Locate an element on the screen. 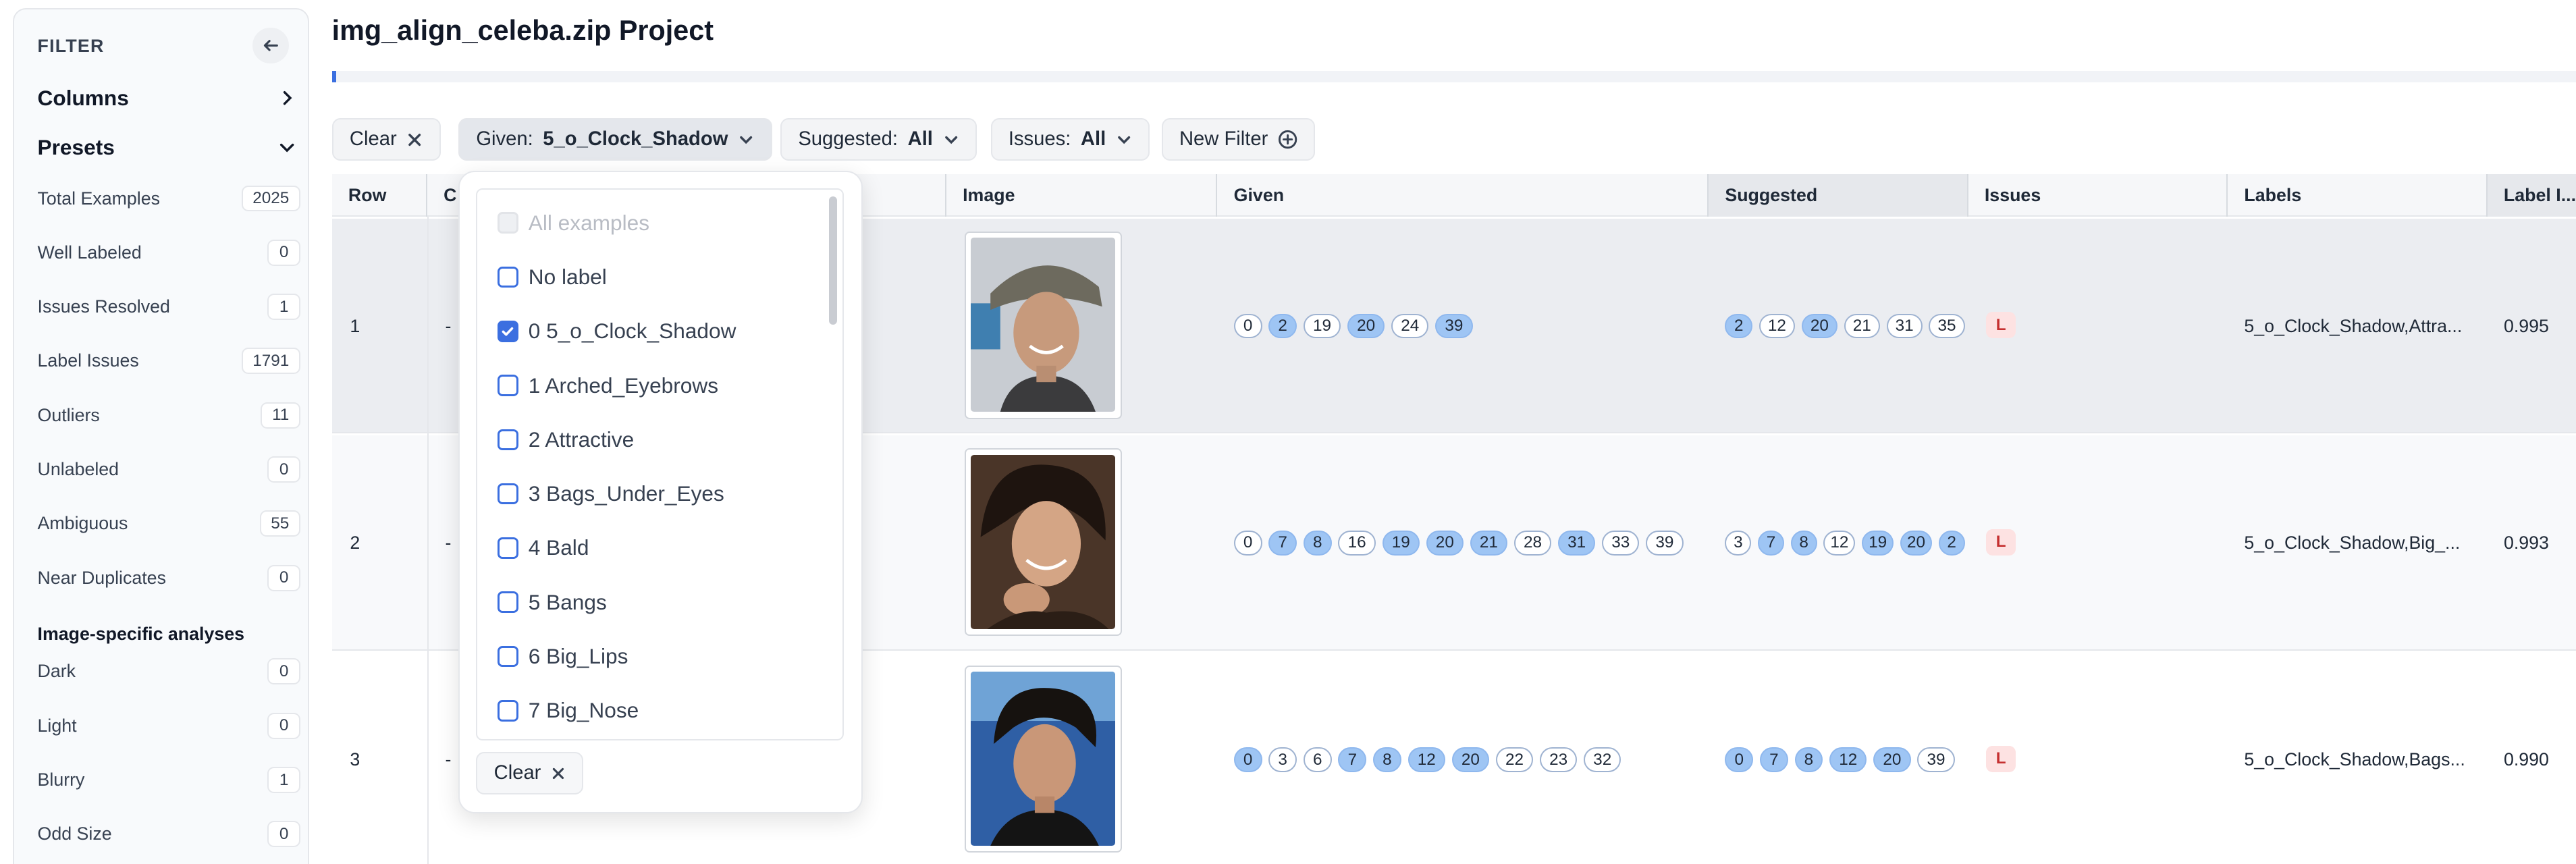 The image size is (2576, 864). suggested-label-pill: 2 is located at coordinates (1951, 543).